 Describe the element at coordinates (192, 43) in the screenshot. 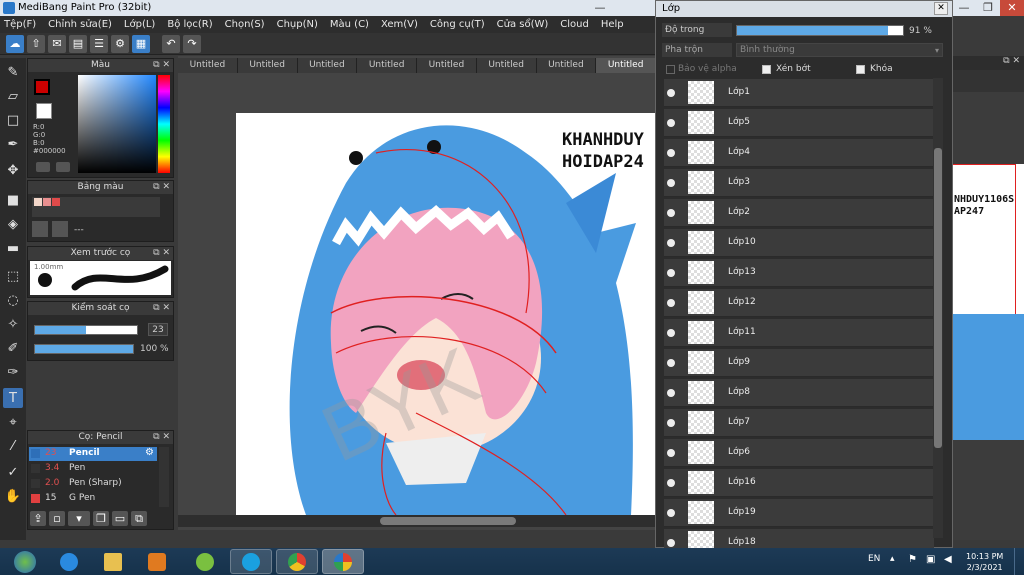

I see `redo-icon: ↷` at that location.